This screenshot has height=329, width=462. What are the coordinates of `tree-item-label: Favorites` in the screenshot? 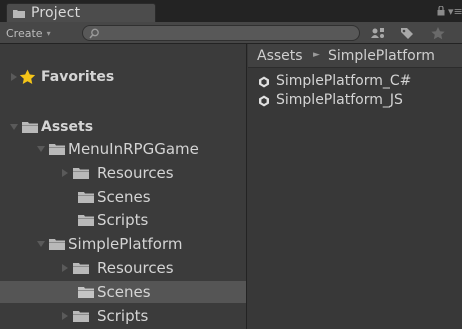 It's located at (78, 77).